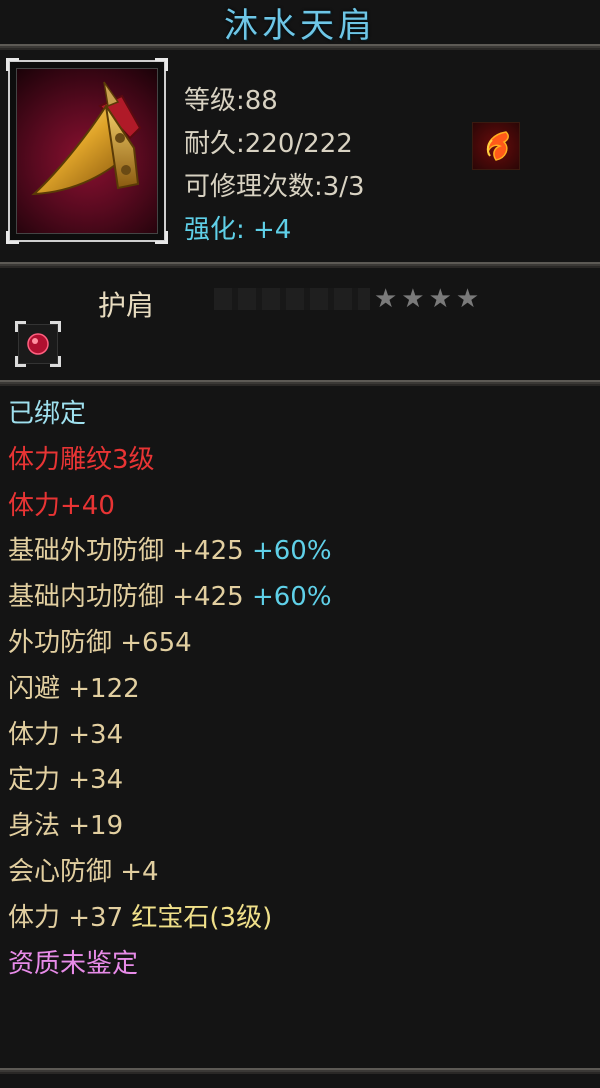 The height and width of the screenshot is (1088, 600). Describe the element at coordinates (231, 101) in the screenshot. I see `level-text: 等级:88` at that location.